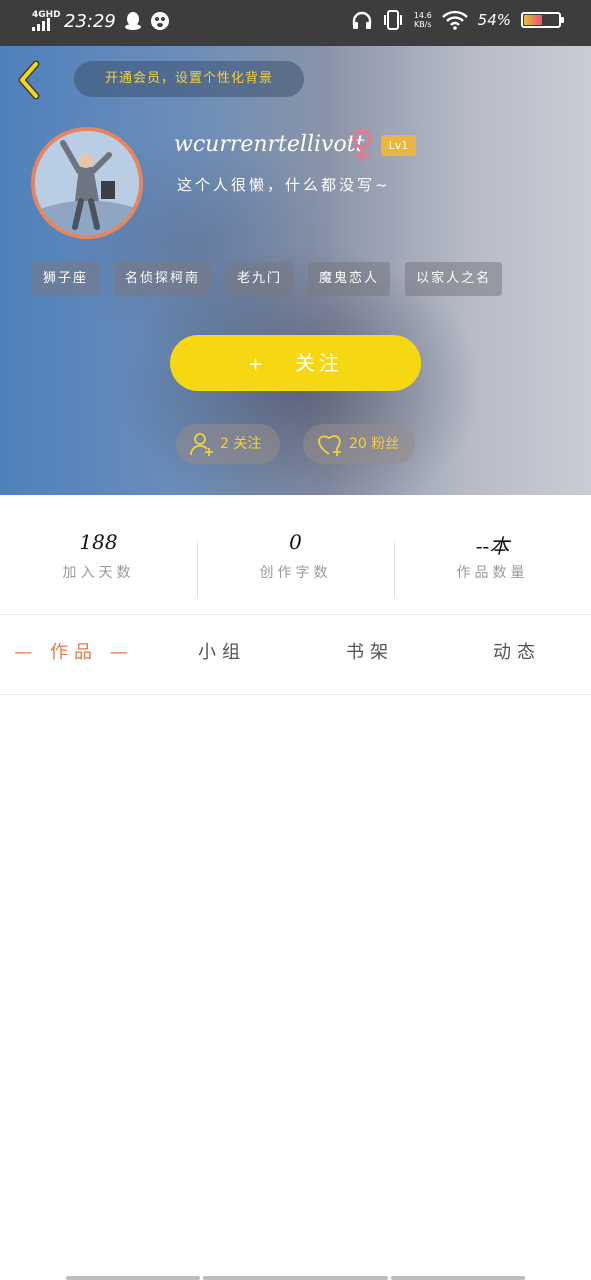  What do you see at coordinates (269, 144) in the screenshot?
I see `username: wcurrenrtellivott` at bounding box center [269, 144].